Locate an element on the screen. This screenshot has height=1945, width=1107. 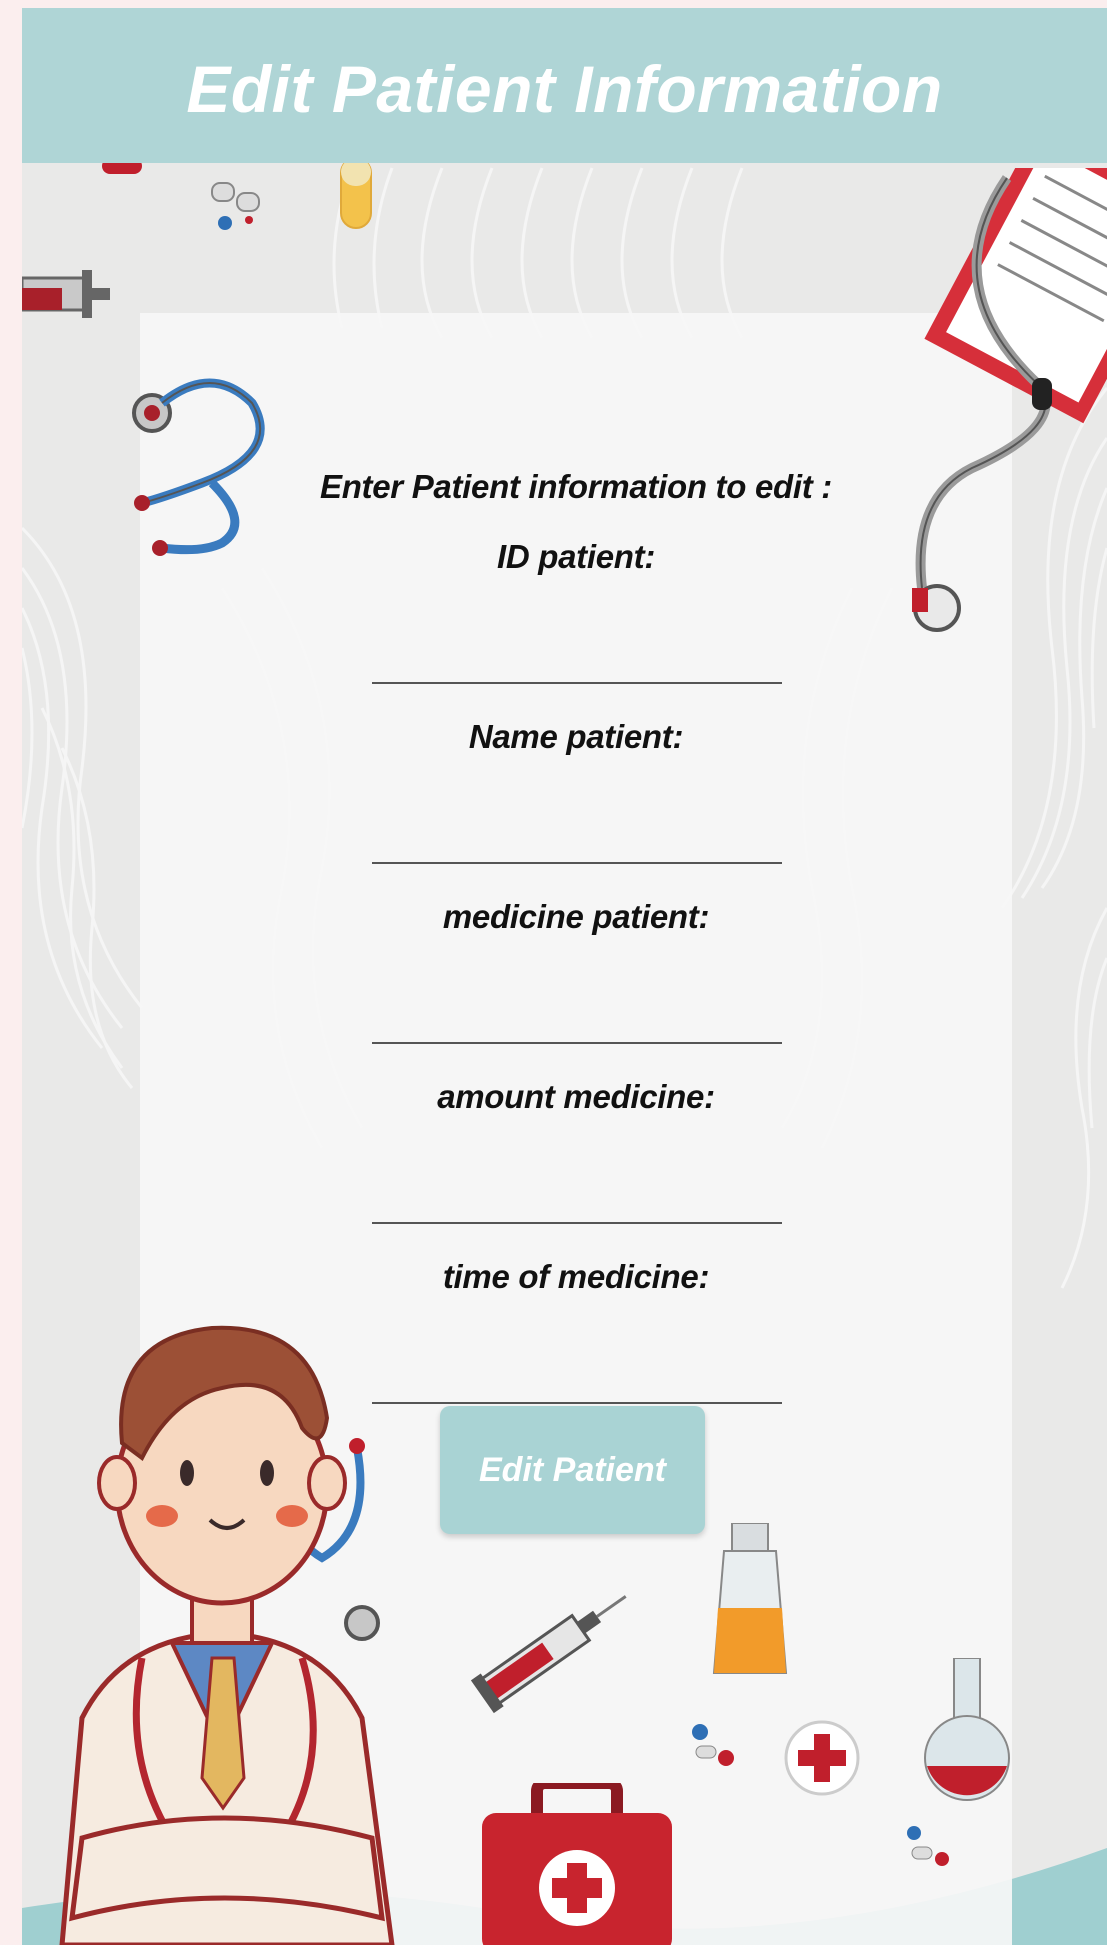
id-patient-input is located at coordinates (577, 661).